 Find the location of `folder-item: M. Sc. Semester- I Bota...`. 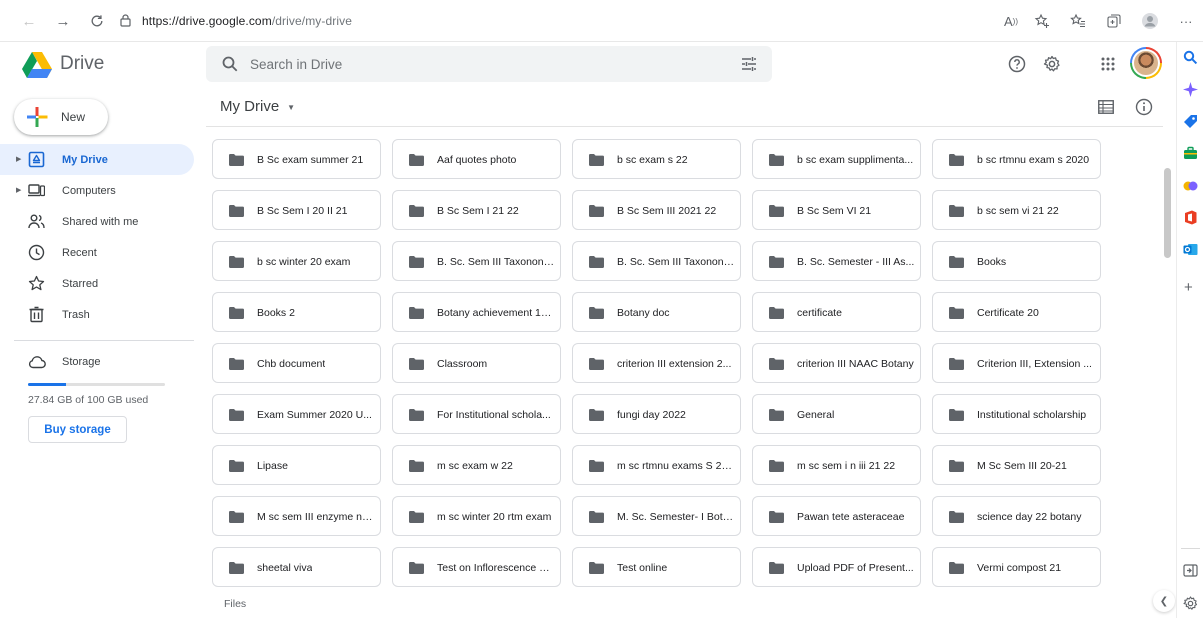

folder-item: M. Sc. Semester- I Bota... is located at coordinates (656, 516).